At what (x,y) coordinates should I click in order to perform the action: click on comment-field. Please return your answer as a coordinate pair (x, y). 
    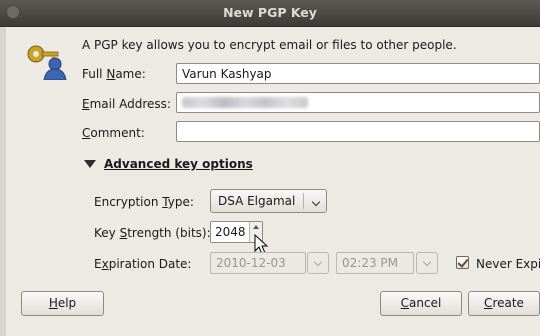
    Looking at the image, I should click on (358, 131).